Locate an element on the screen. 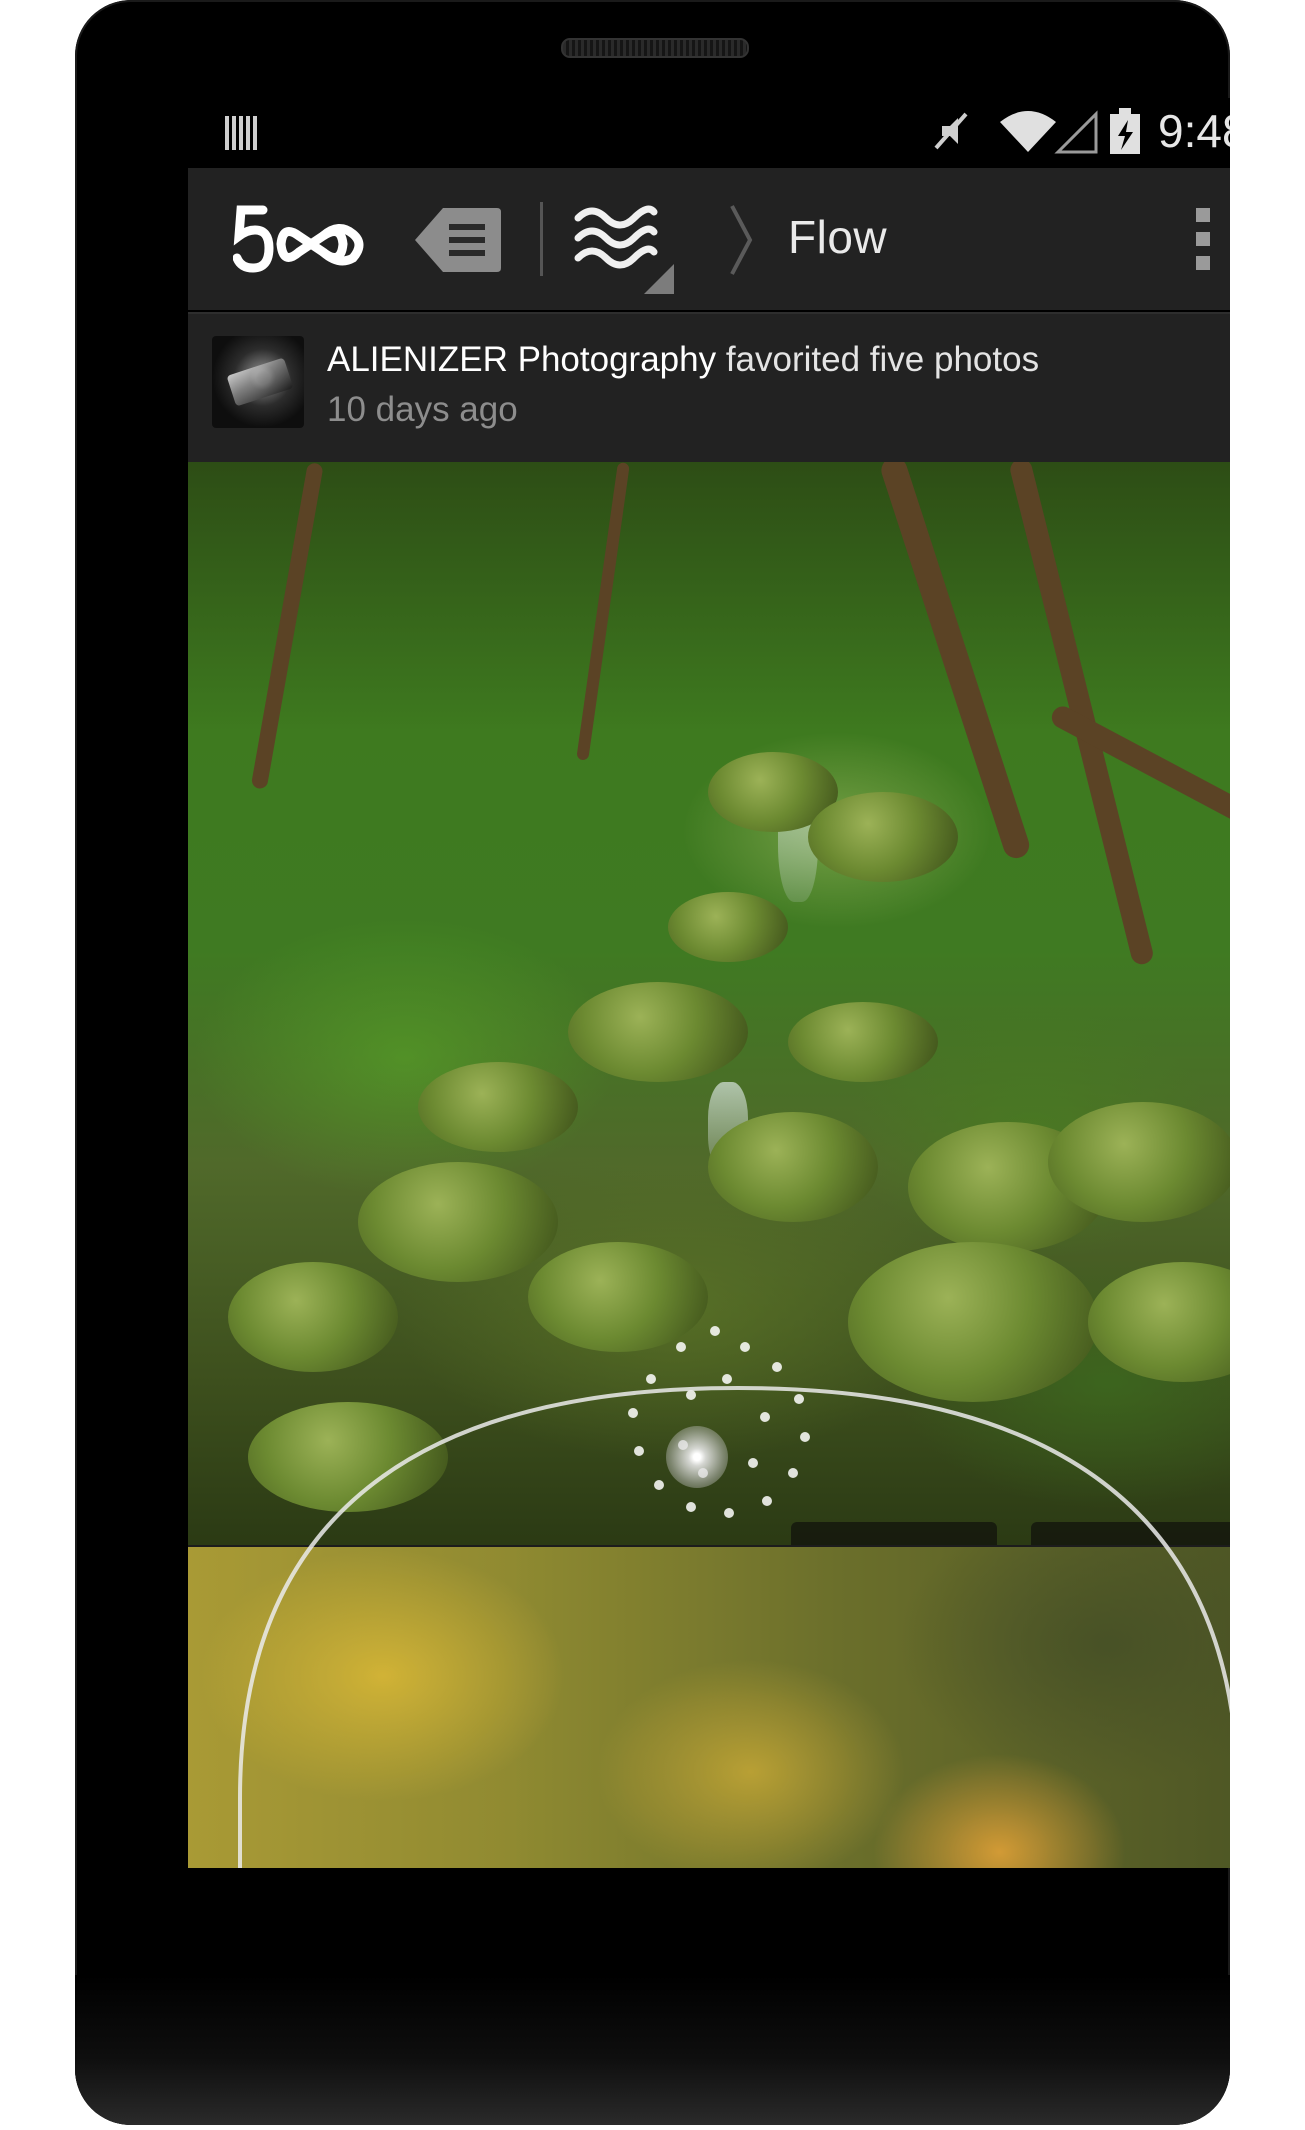  wifi-icon is located at coordinates (1028, 131).